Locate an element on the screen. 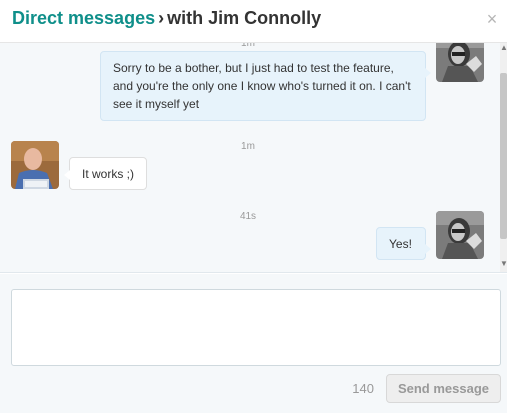 This screenshot has height=413, width=507. scroll-up-arrow-icon: ▲ is located at coordinates (503, 48).